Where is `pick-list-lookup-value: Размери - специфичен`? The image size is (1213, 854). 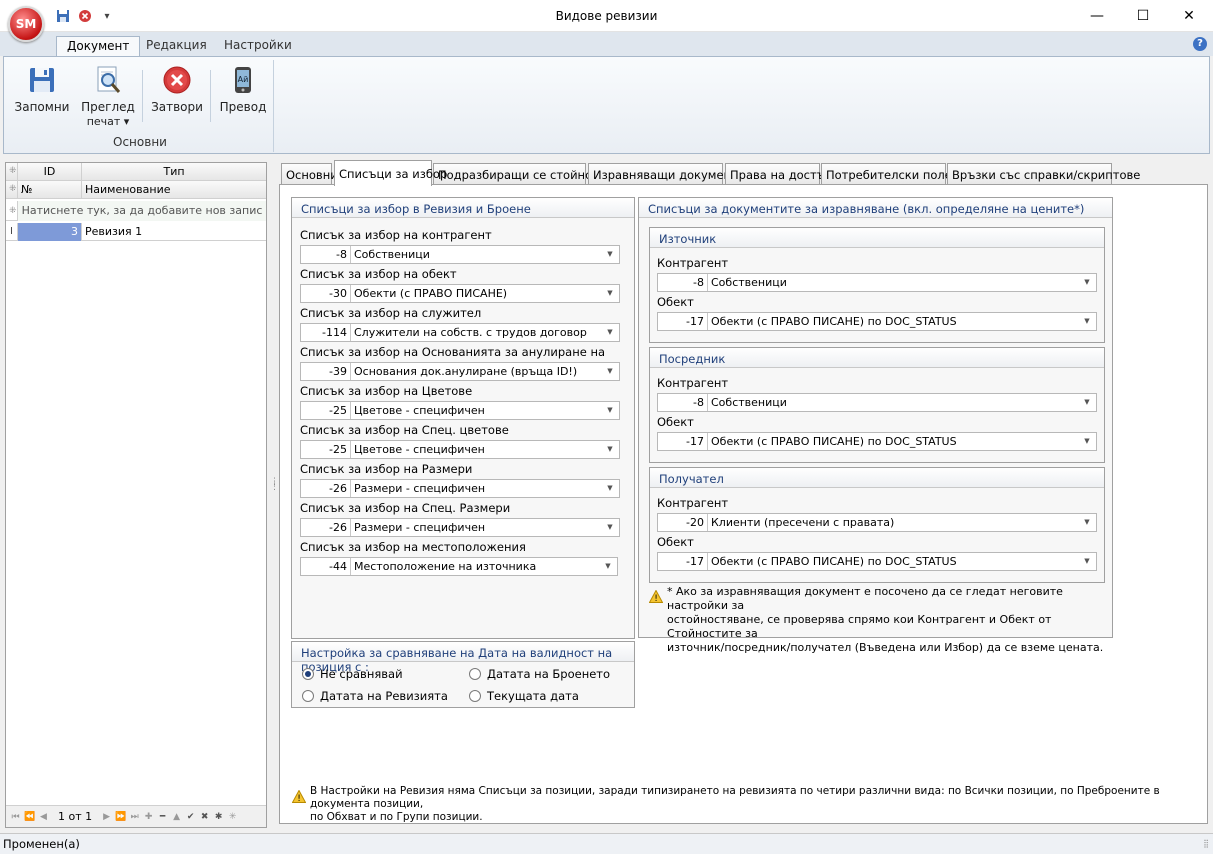
pick-list-lookup-value: Размери - специфичен is located at coordinates (476, 527).